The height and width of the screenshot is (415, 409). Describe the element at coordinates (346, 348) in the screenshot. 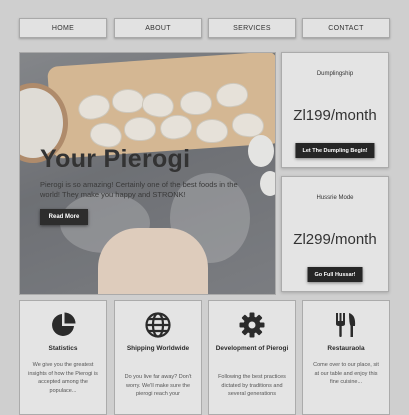

I see `feature-title: Restauraola` at that location.